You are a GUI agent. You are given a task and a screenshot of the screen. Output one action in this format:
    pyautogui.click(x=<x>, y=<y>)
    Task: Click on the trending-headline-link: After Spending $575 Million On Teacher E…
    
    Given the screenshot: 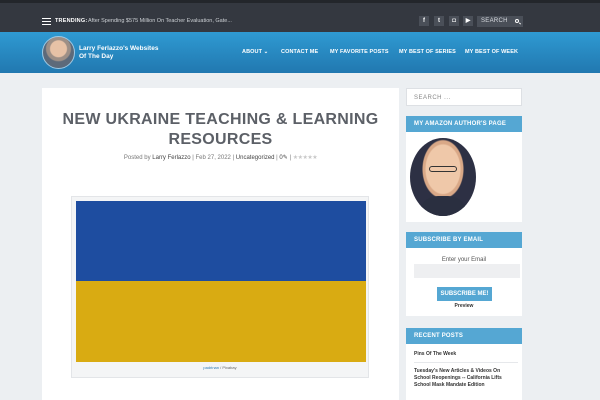 What is the action you would take?
    pyautogui.click(x=160, y=21)
    